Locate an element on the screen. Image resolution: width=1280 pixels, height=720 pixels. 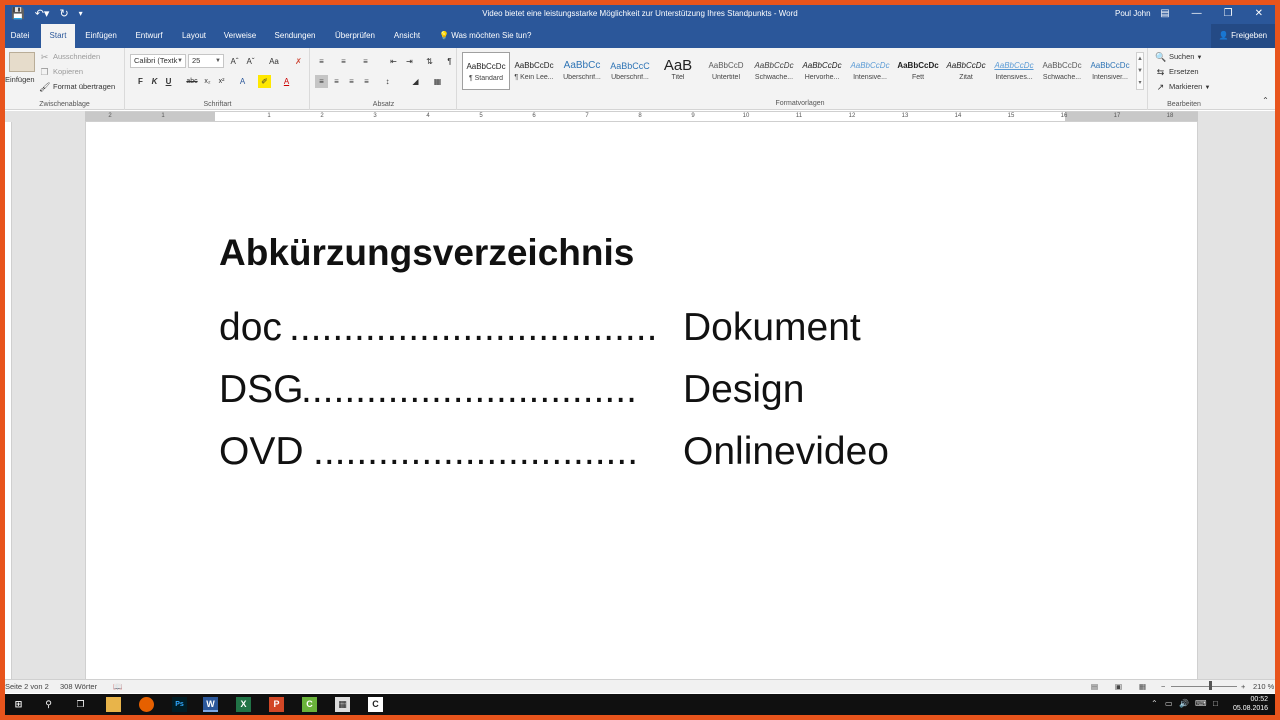
clear-formatting-icon: ✗ is located at coordinates (298, 61).